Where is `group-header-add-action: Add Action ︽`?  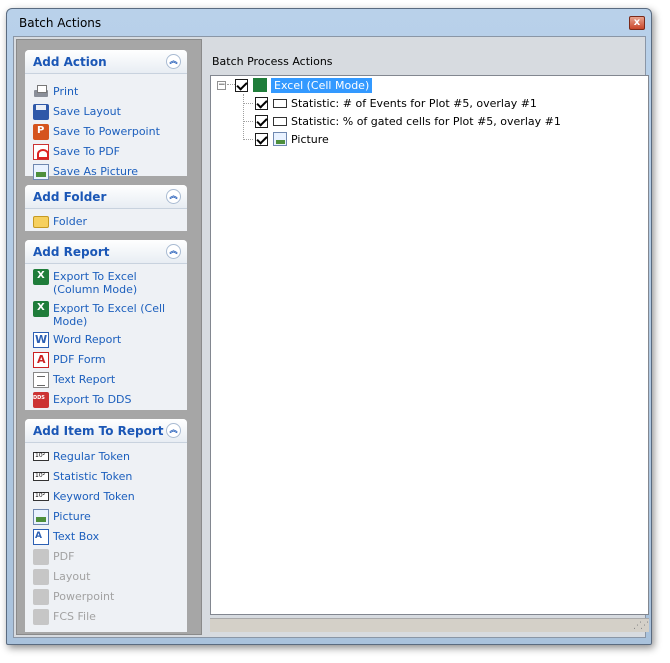 group-header-add-action: Add Action ︽ is located at coordinates (106, 62).